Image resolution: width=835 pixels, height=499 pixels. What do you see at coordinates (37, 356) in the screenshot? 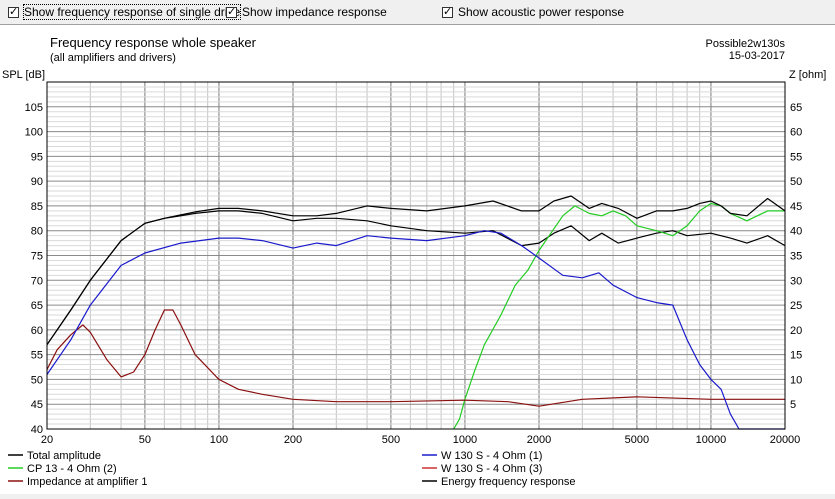
I see `left-y-tick-label: 55` at bounding box center [37, 356].